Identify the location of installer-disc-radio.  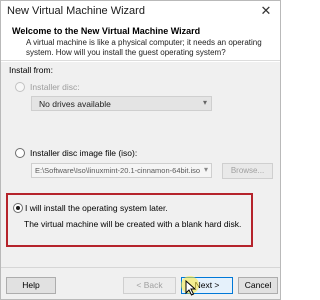
(20, 87).